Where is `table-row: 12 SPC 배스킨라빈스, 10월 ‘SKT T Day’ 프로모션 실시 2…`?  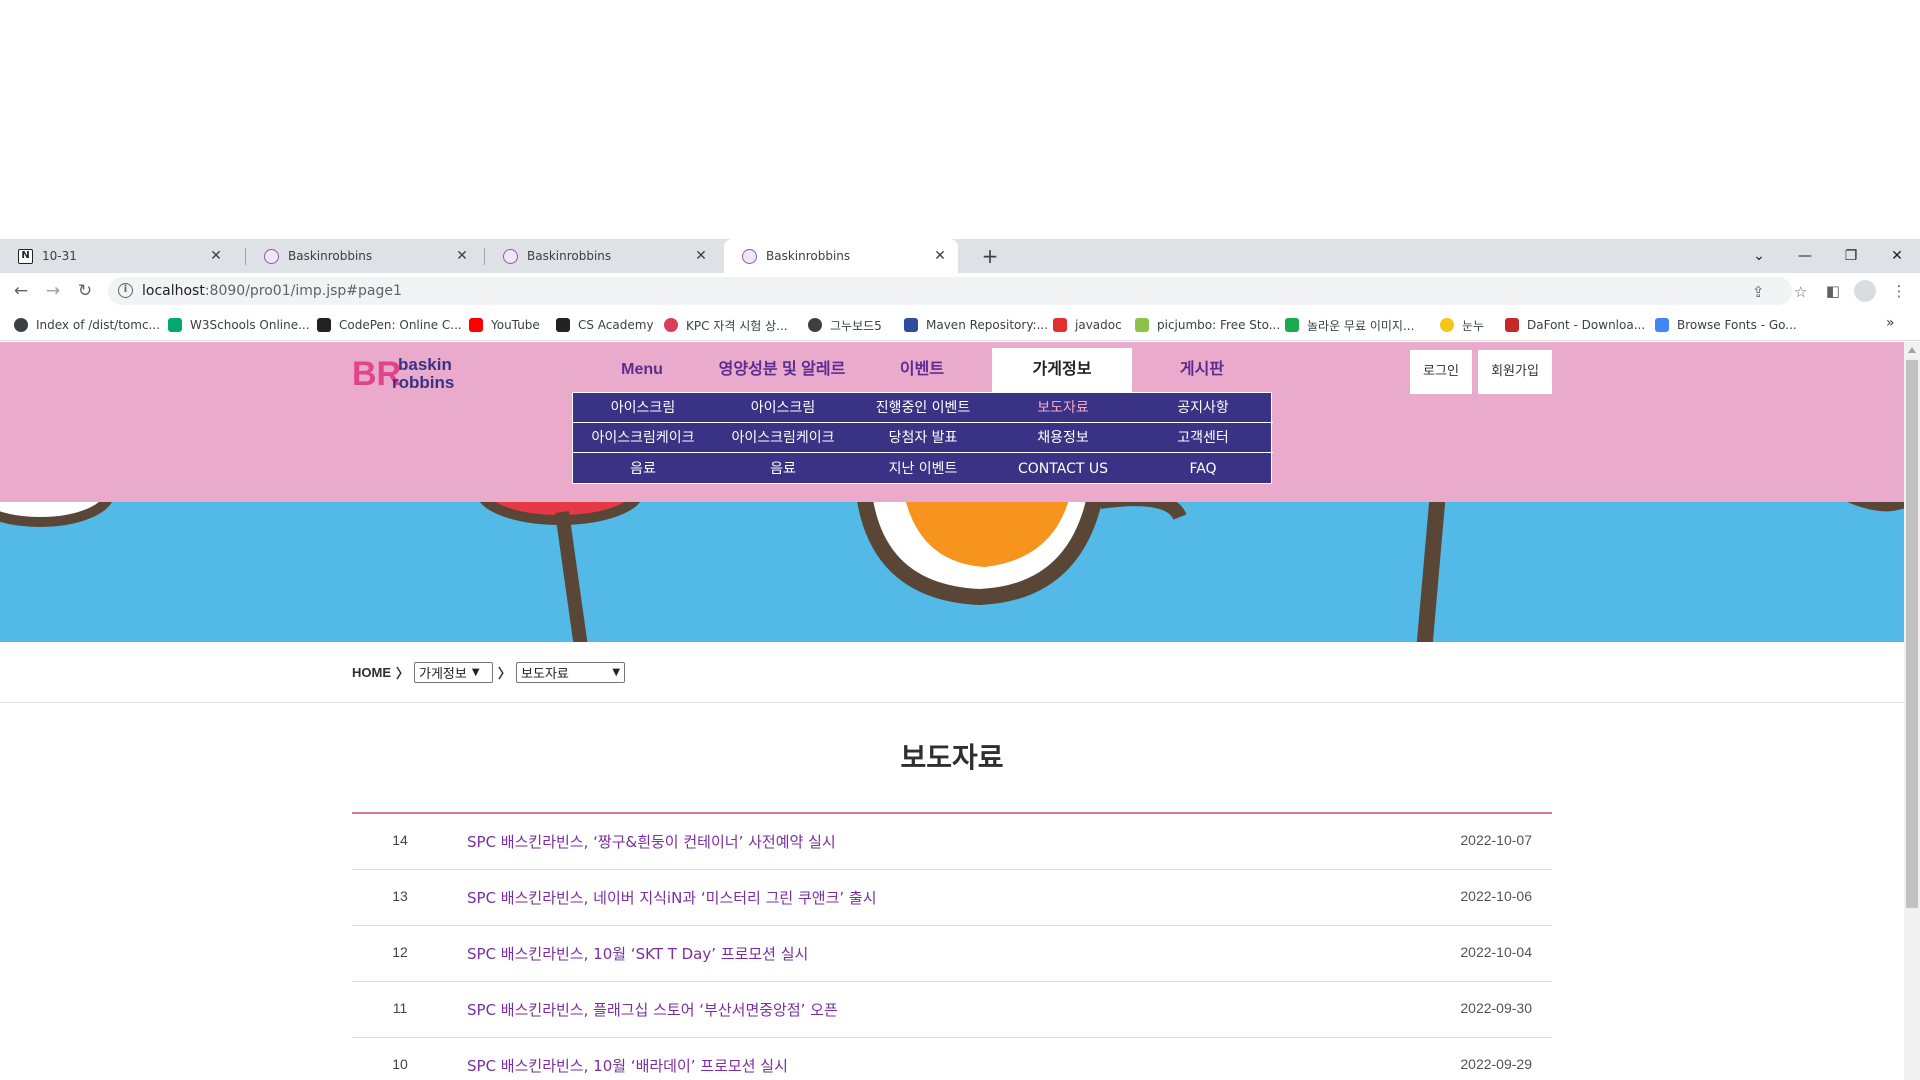 table-row: 12 SPC 배스킨라빈스, 10월 ‘SKT T Day’ 프로모션 실시 2… is located at coordinates (952, 954).